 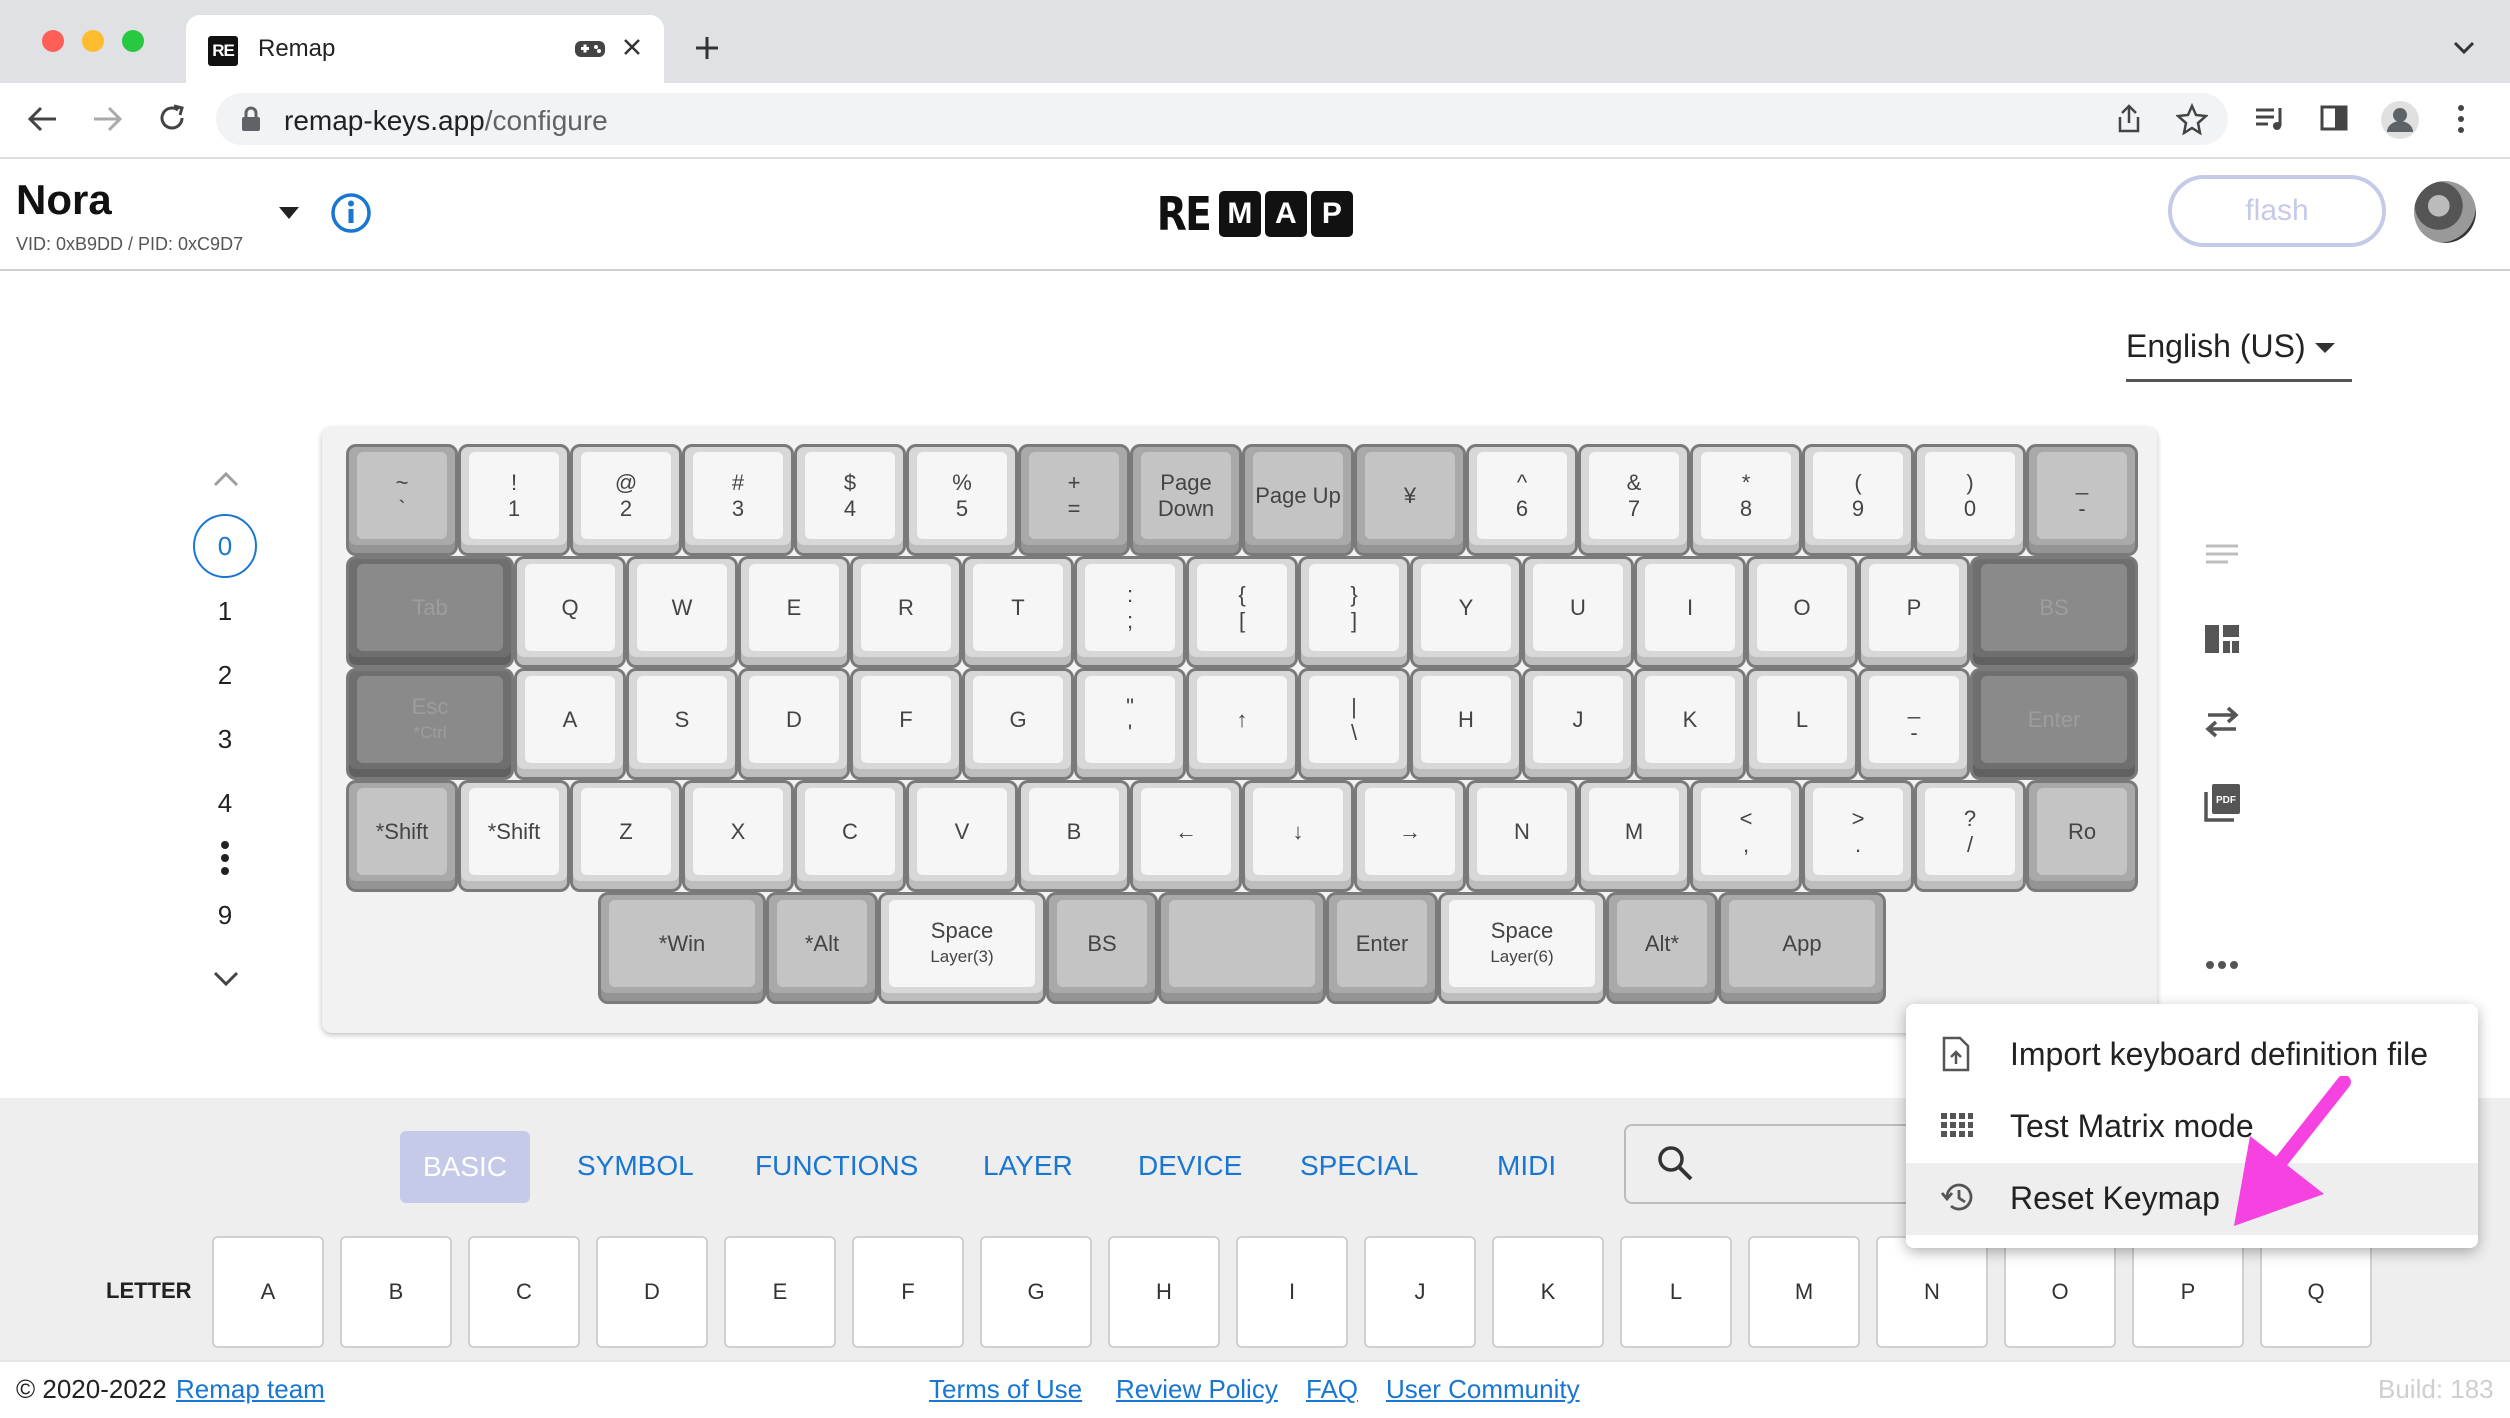 I want to click on keyboard-key: S, so click(x=682, y=724).